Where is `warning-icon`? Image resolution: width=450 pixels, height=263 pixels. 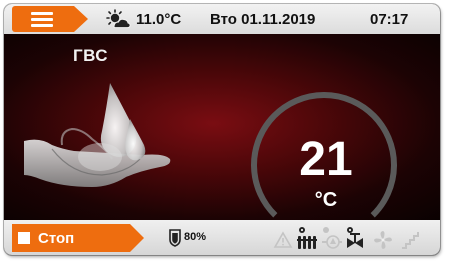
warning-icon is located at coordinates (283, 239).